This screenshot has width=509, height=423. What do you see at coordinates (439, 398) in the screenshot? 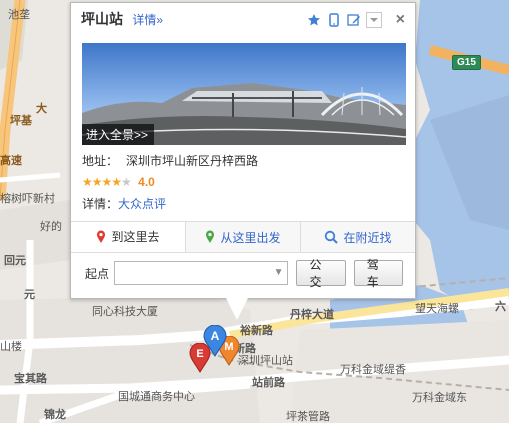
I see `map-label-wanke2: 万科金域东` at bounding box center [439, 398].